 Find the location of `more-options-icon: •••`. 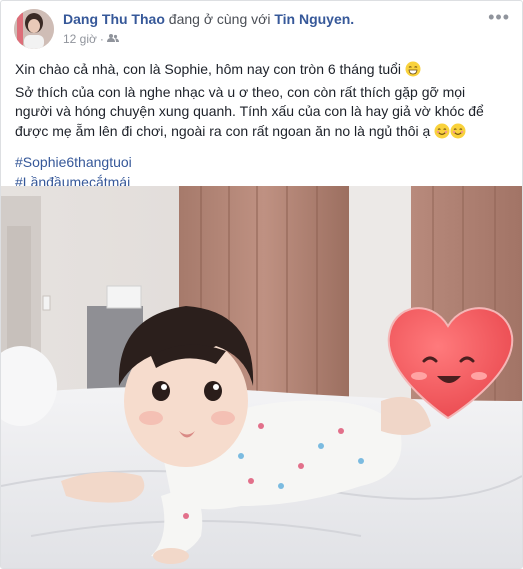

more-options-icon: ••• is located at coordinates (499, 17).